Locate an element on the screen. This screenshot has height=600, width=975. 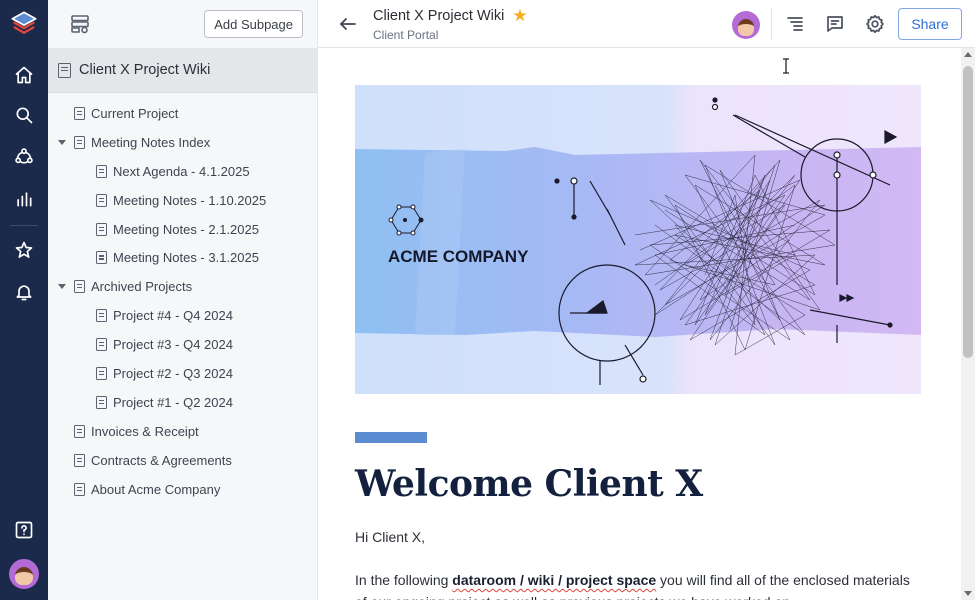
greeting-text: Hi Client X, is located at coordinates (390, 537).